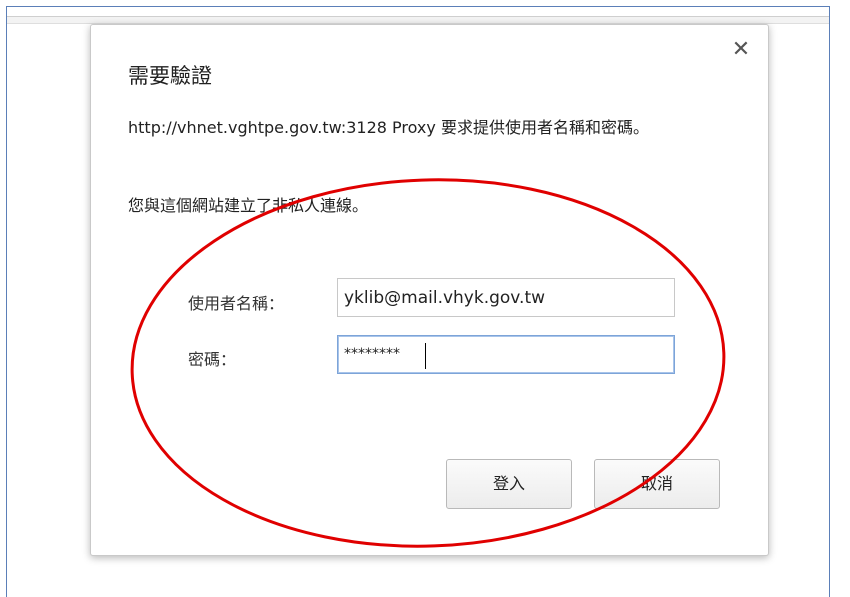 This screenshot has width=850, height=597. Describe the element at coordinates (657, 484) in the screenshot. I see `cancel-button: 取消` at that location.